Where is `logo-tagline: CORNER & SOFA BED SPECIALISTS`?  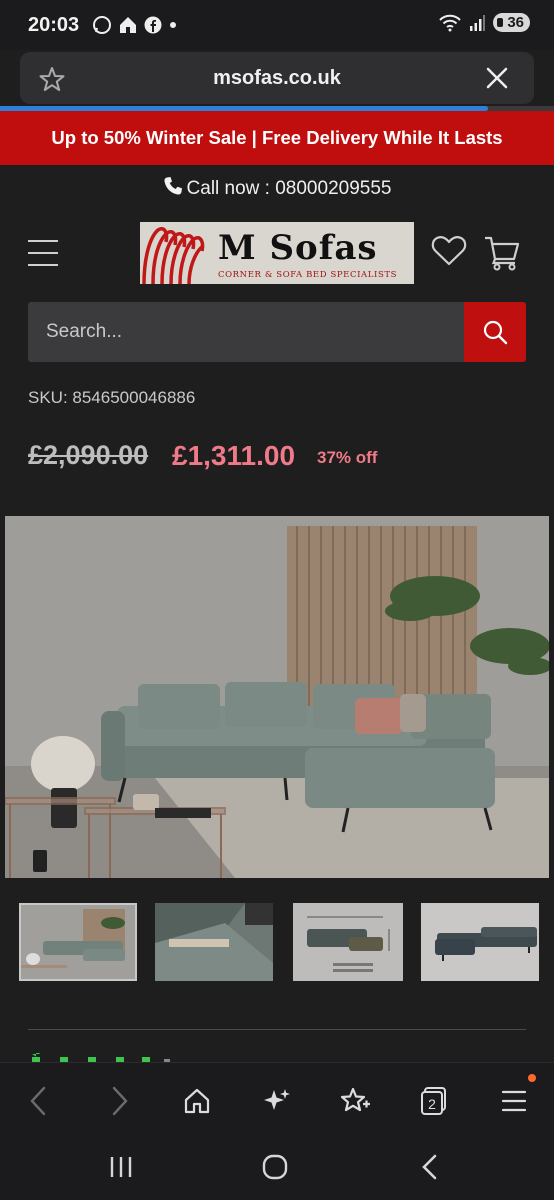 logo-tagline: CORNER & SOFA BED SPECIALISTS is located at coordinates (308, 275).